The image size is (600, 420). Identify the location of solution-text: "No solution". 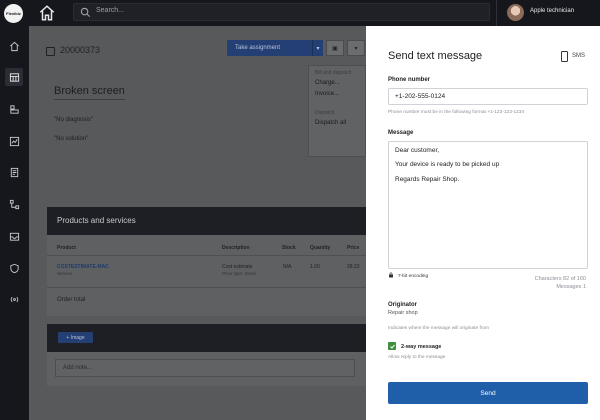
(71, 139).